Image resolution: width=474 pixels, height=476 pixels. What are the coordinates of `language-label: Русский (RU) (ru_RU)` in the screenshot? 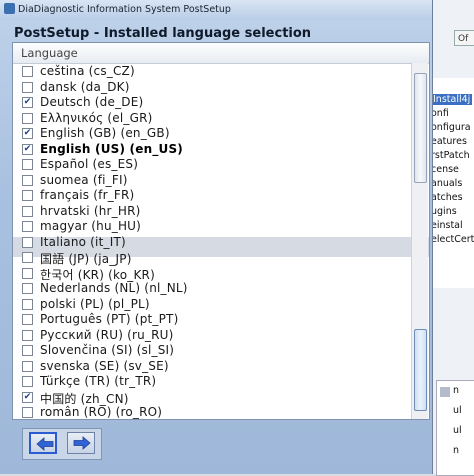 It's located at (107, 334).